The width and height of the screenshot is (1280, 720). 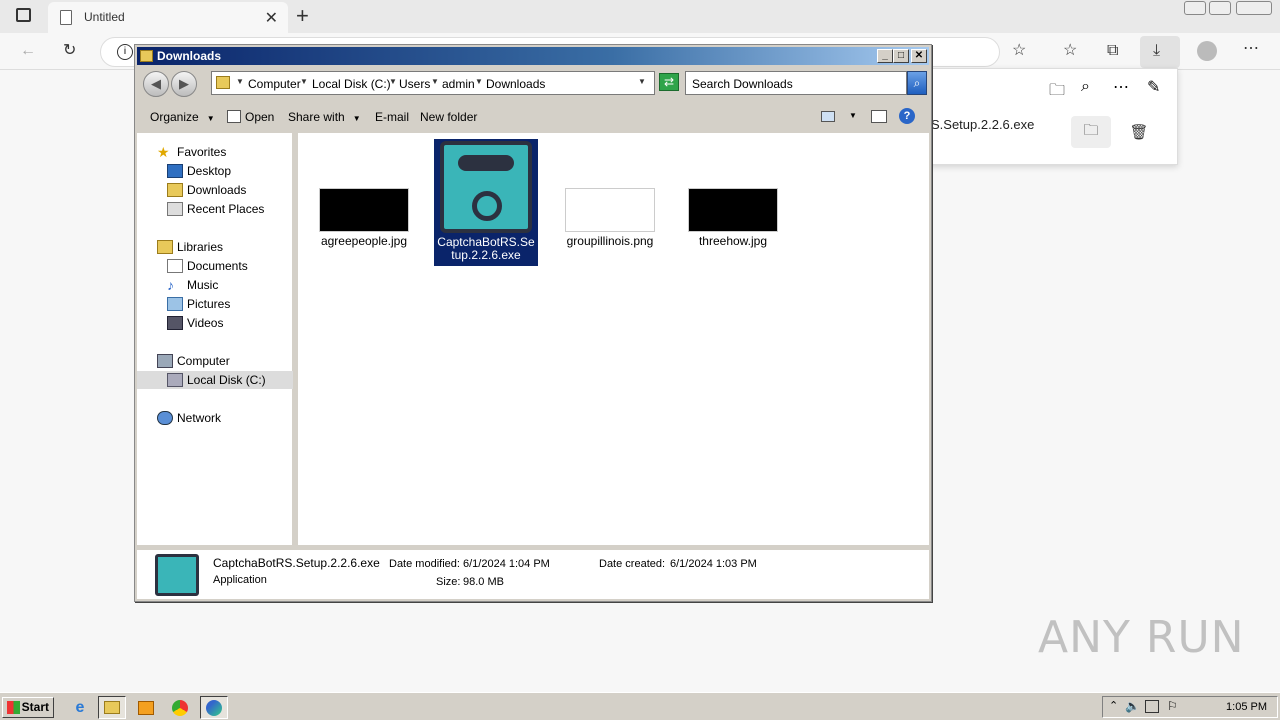 What do you see at coordinates (669, 82) in the screenshot?
I see `refresh-button: ⇄` at bounding box center [669, 82].